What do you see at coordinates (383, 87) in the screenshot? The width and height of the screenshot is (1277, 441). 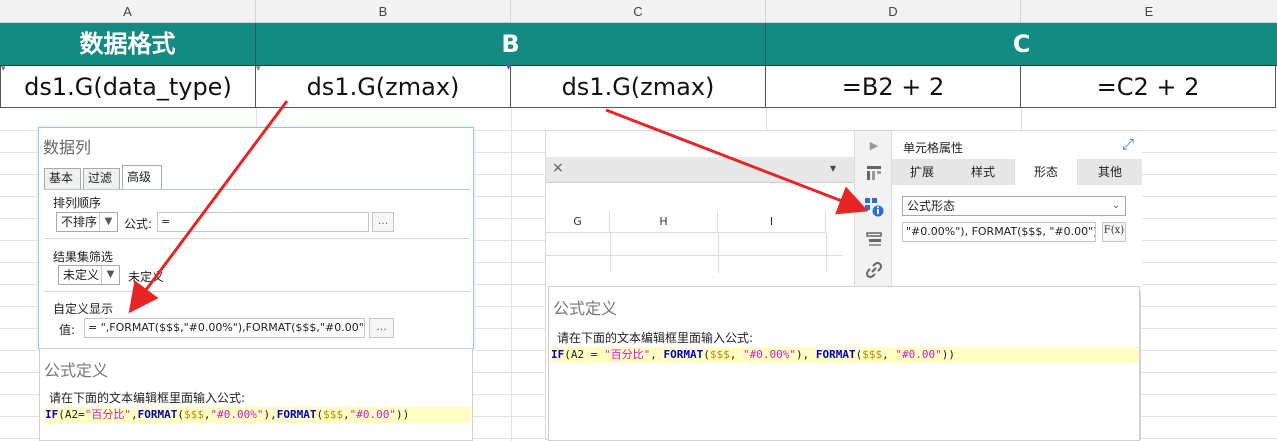 I see `data-cell-b2: ds1.G(zmax)` at bounding box center [383, 87].